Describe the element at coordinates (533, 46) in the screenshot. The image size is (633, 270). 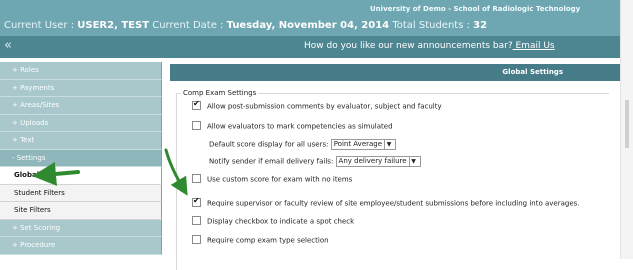
I see `email-us-link: Email Us` at that location.